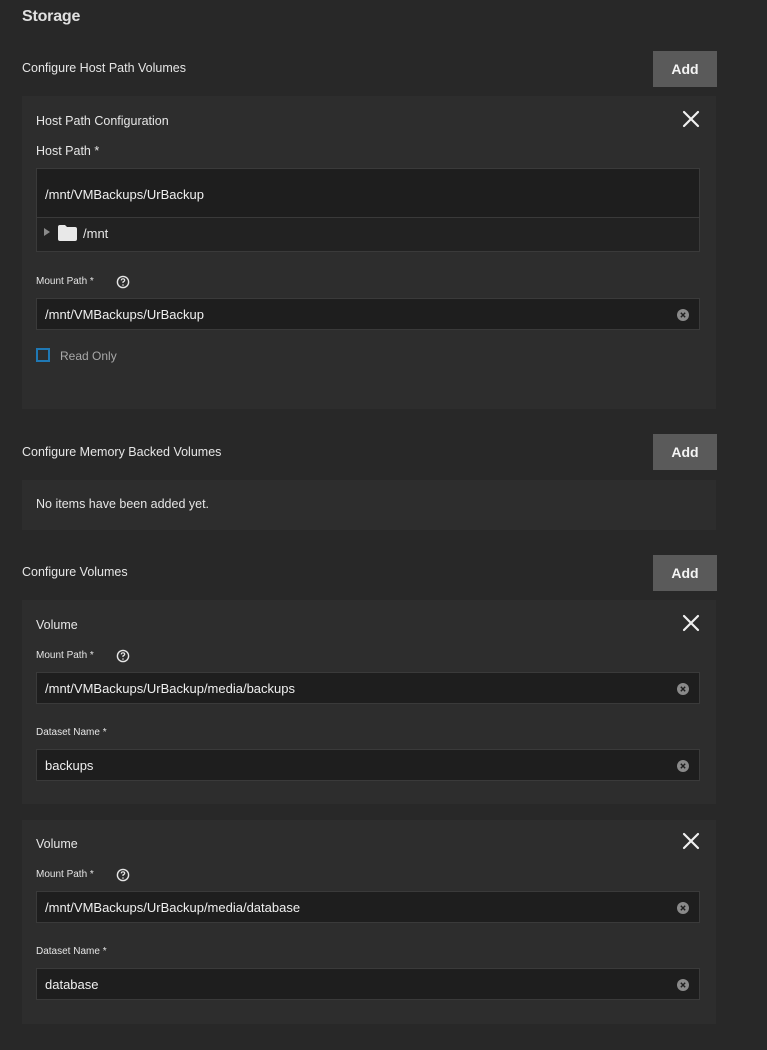 The height and width of the screenshot is (1050, 767). I want to click on tree-node-mnt: /mnt, so click(368, 234).